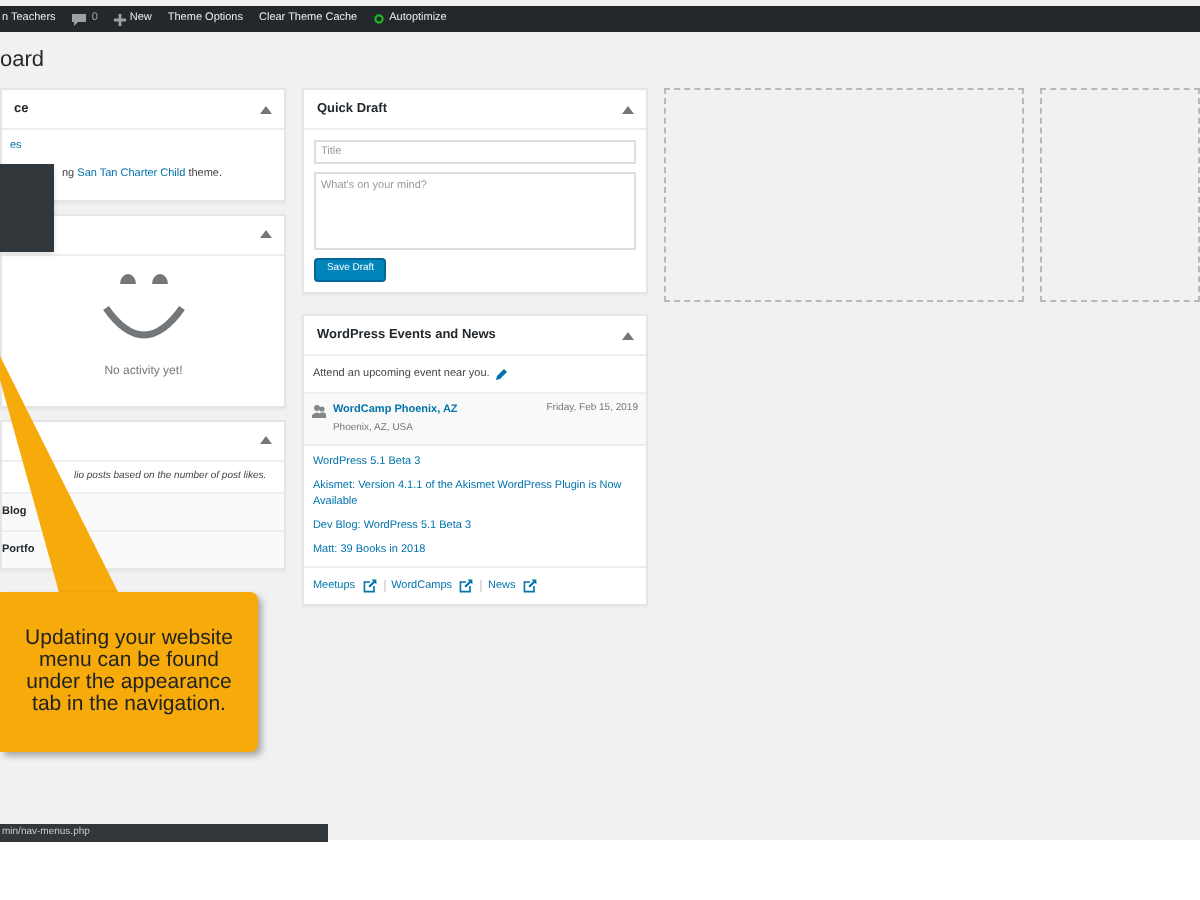 This screenshot has height=900, width=1200. I want to click on plus-icon, so click(119, 19).